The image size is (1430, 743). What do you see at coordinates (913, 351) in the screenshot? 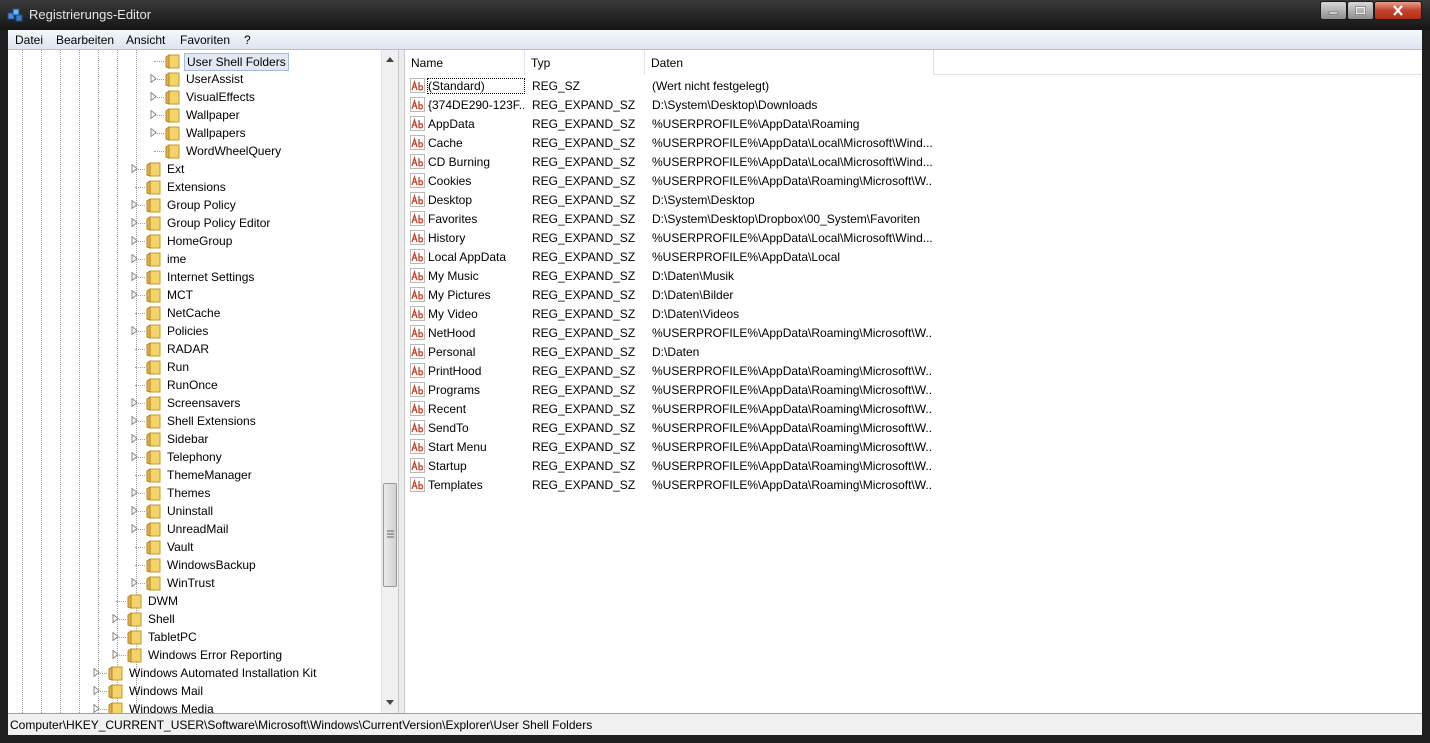
I see `value-row: Personal REG_EXPAND_SZ D:\Daten` at bounding box center [913, 351].